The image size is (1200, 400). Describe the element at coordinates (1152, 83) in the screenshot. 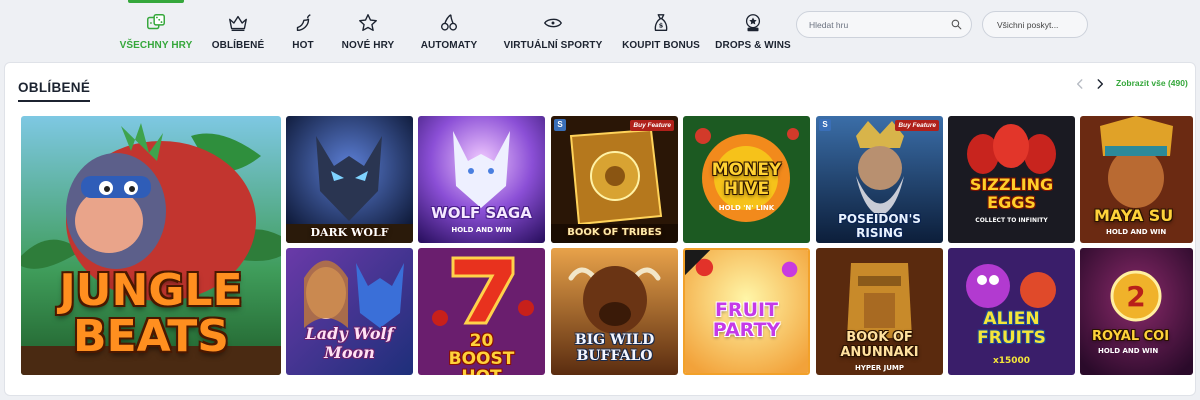

I see `show-all-link: Zobrazit vše (490)` at that location.